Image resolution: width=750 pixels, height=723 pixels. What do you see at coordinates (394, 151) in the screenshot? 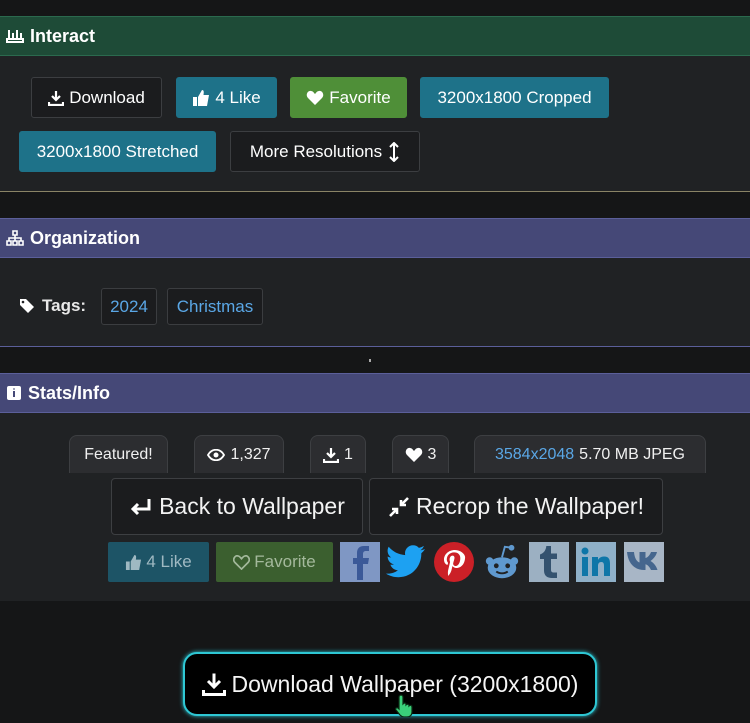
I see `vertical-resize-icon` at bounding box center [394, 151].